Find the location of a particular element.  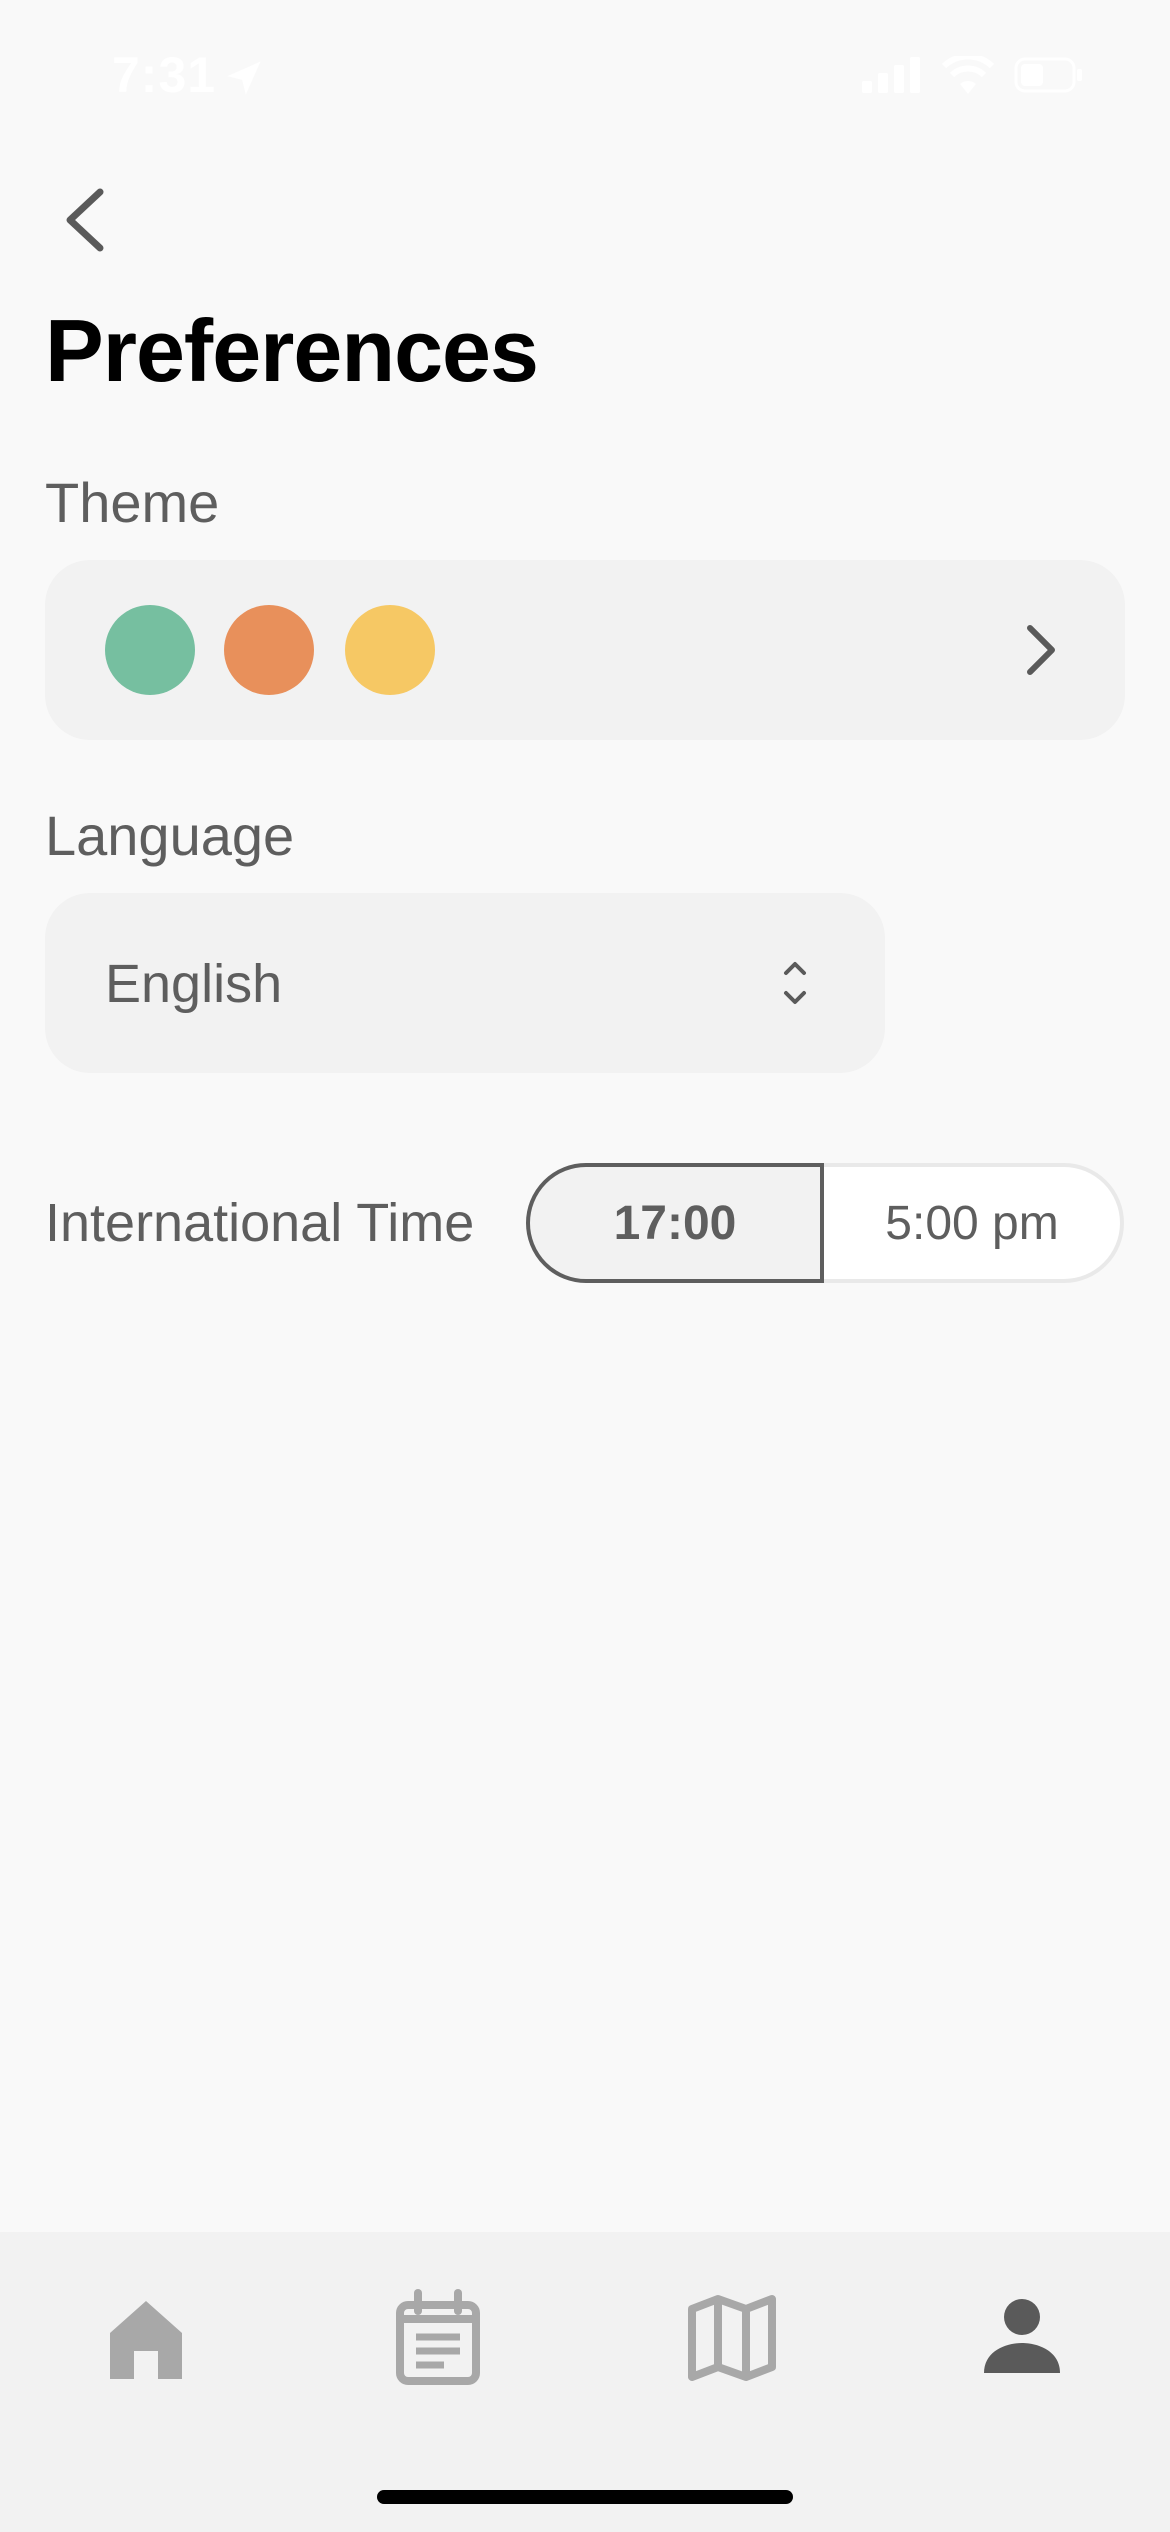

status-time: 7:31 is located at coordinates (164, 75).